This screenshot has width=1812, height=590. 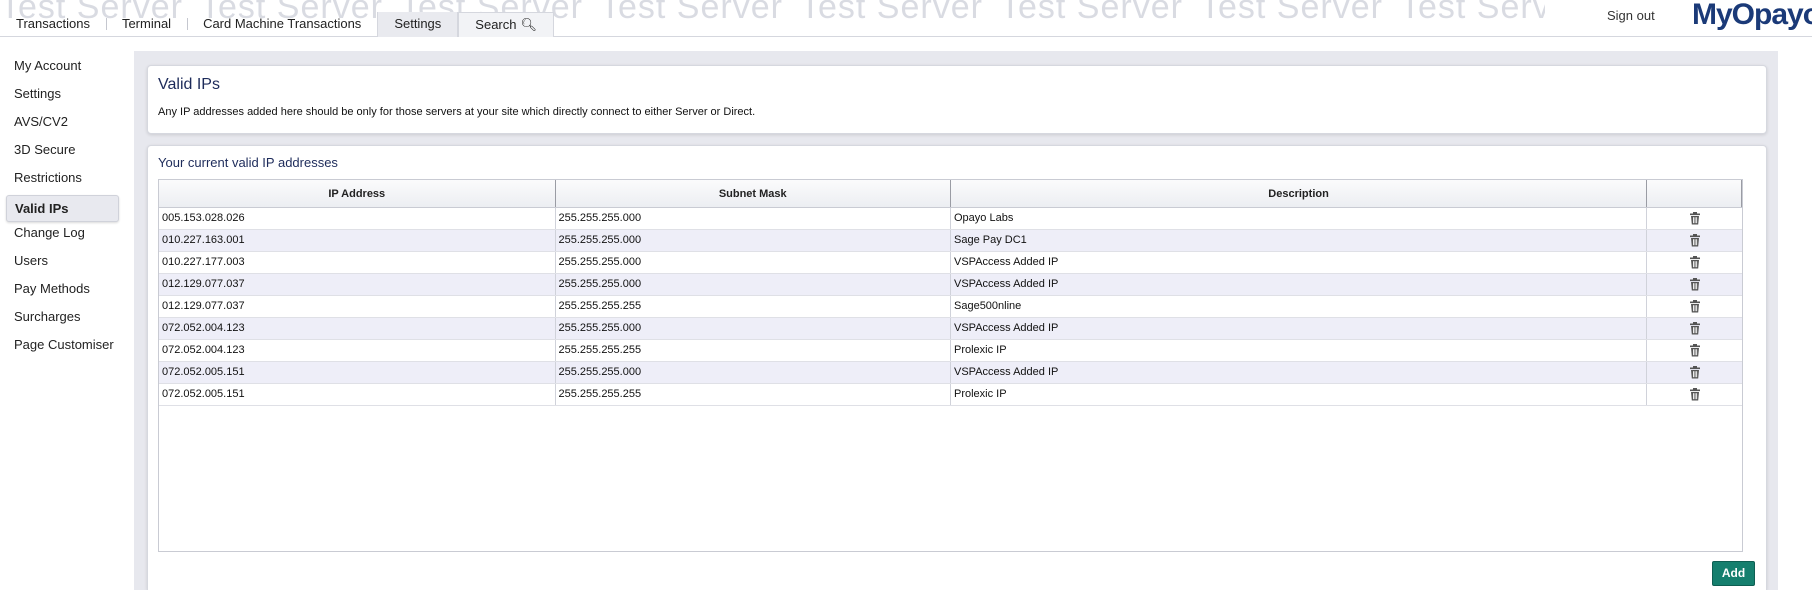 I want to click on tab-label: Transactions, so click(x=53, y=23).